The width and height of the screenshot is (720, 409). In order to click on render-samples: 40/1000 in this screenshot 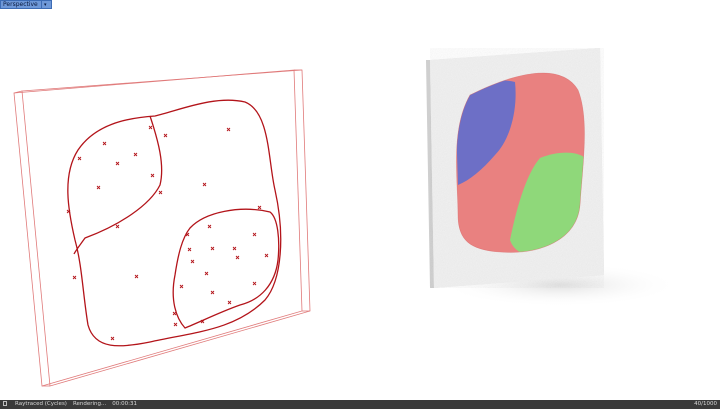, I will do `click(705, 404)`.